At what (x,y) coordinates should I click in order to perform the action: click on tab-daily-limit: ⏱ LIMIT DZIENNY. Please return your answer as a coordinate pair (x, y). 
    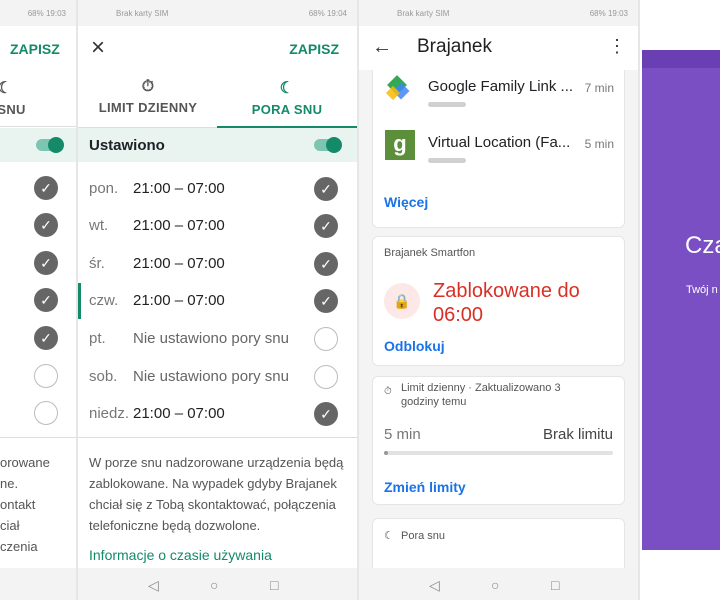
    Looking at the image, I should click on (148, 99).